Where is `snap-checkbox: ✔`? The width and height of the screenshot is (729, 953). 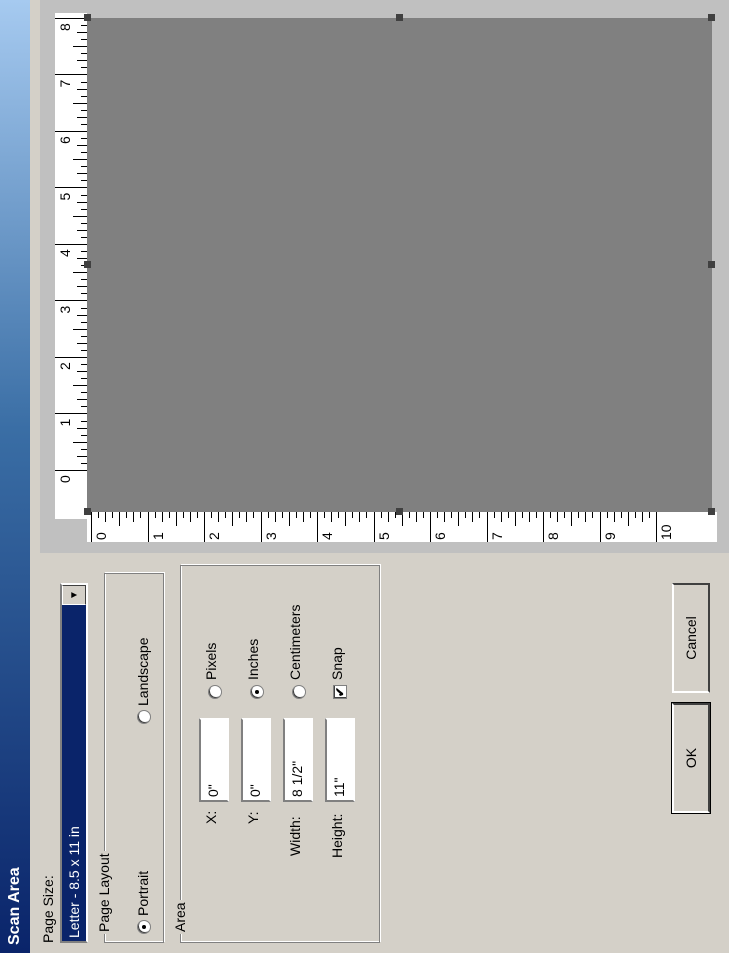
snap-checkbox: ✔ is located at coordinates (340, 692).